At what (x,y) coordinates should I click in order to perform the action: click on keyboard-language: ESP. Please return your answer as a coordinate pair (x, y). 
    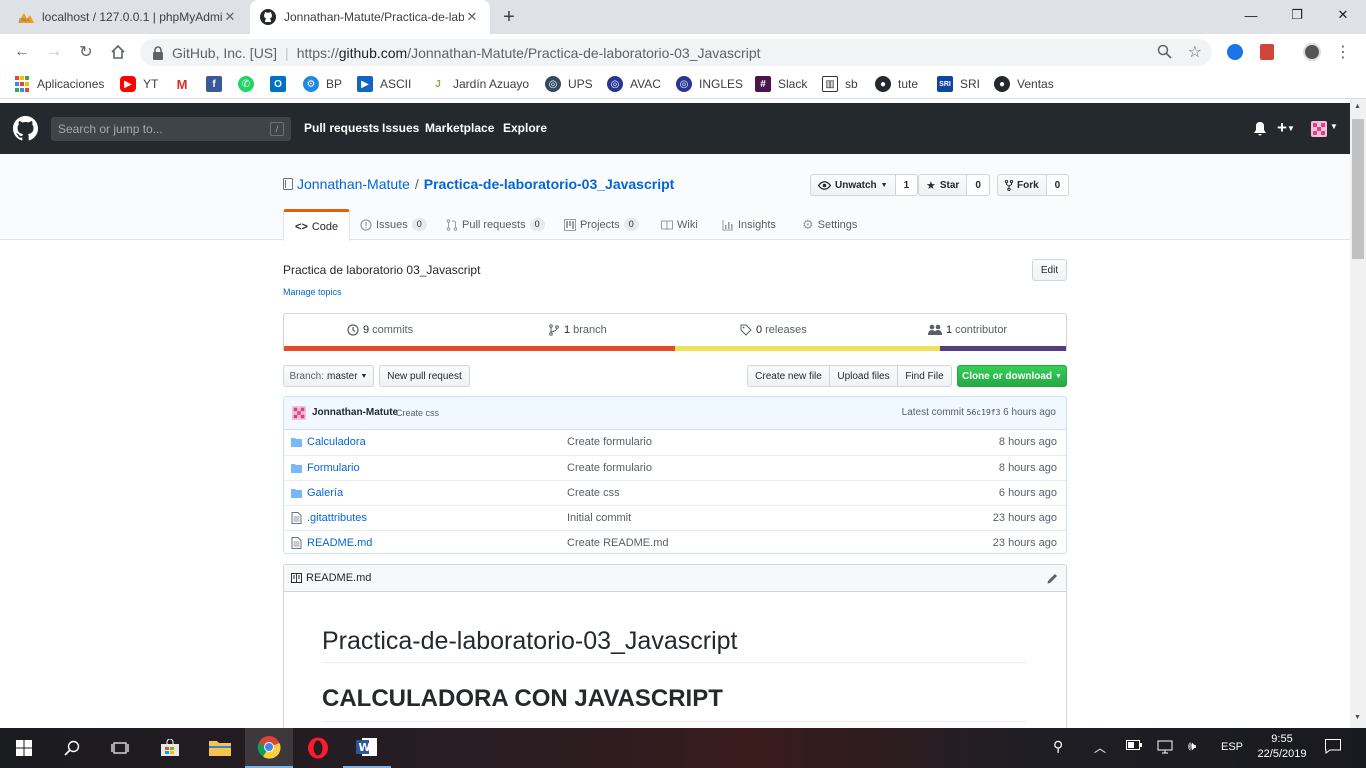
    Looking at the image, I should click on (1232, 747).